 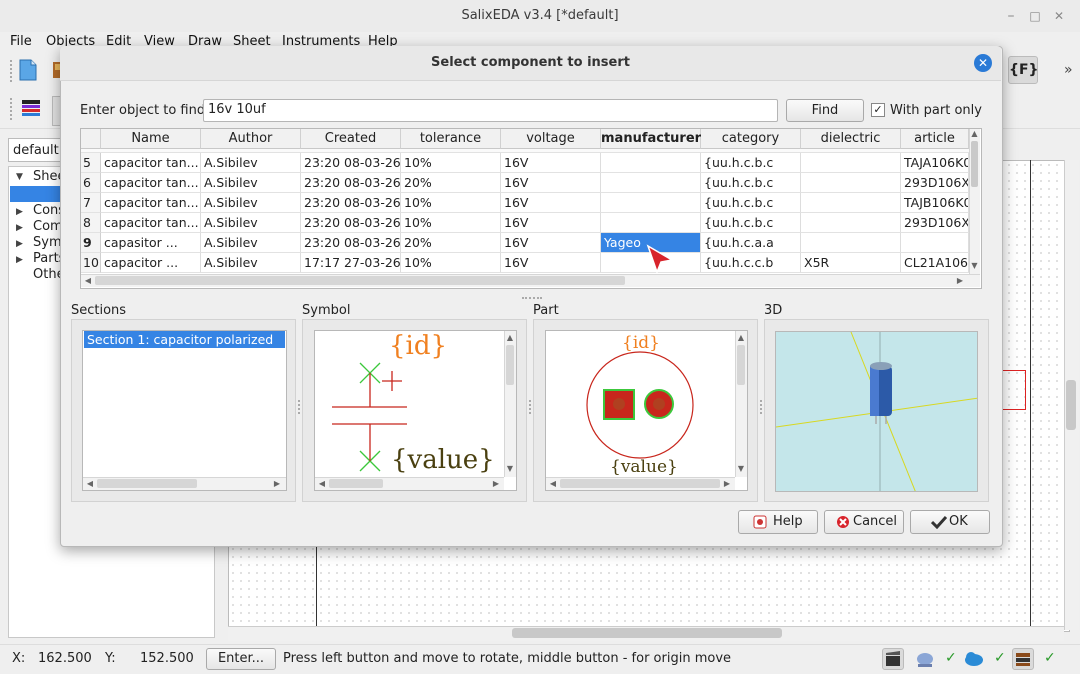 I want to click on minimize-button: –, so click(x=1011, y=16).